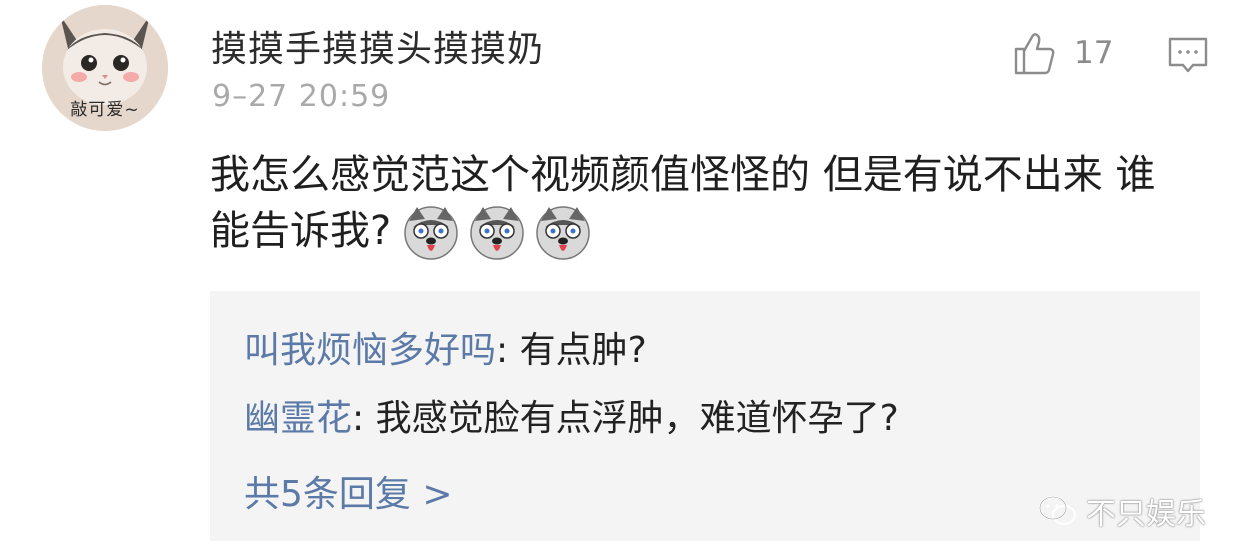 Image resolution: width=1242 pixels, height=560 pixels. Describe the element at coordinates (105, 110) in the screenshot. I see `avatar-caption: 敲可爱~` at that location.